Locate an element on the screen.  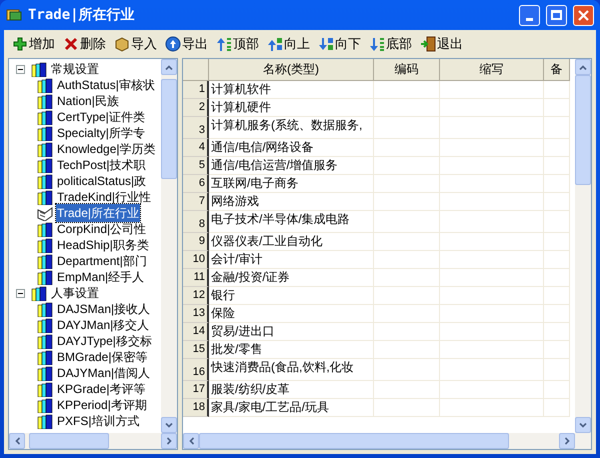
table-cell: 家具/家电/工艺品/玩具 is located at coordinates (291, 408).